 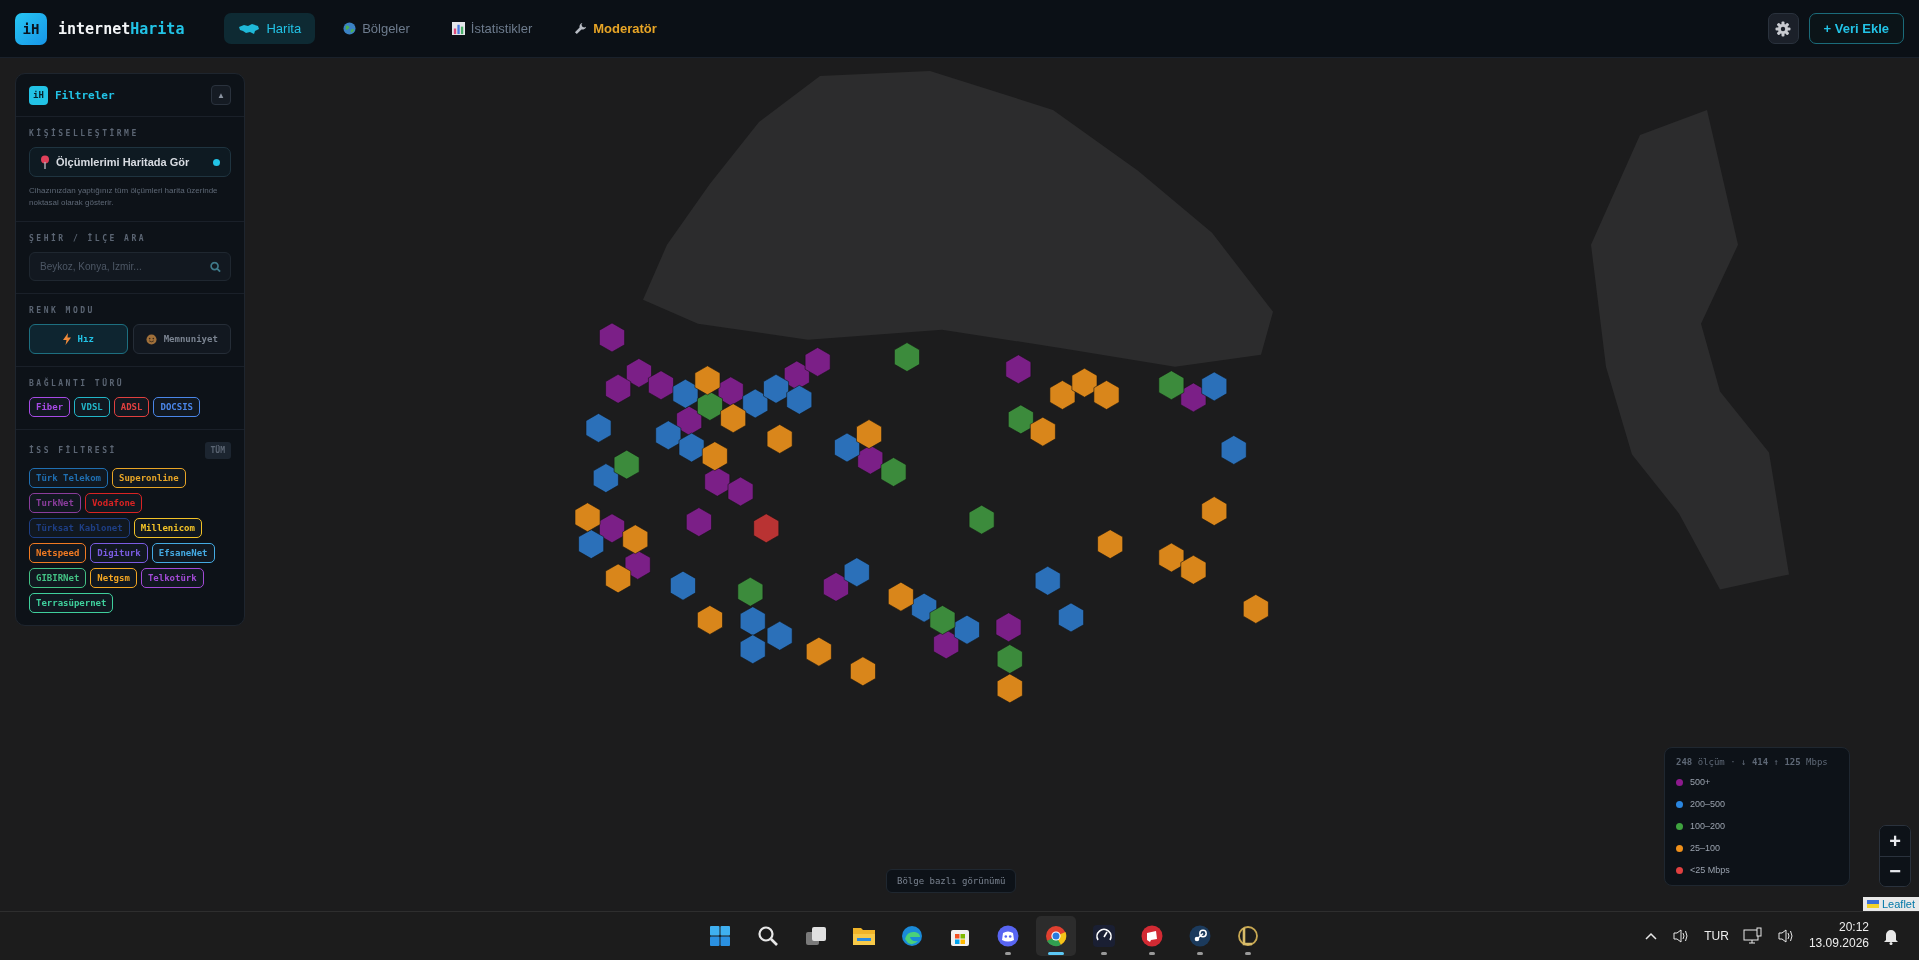 I want to click on provider-chip: Superonline, so click(x=149, y=478).